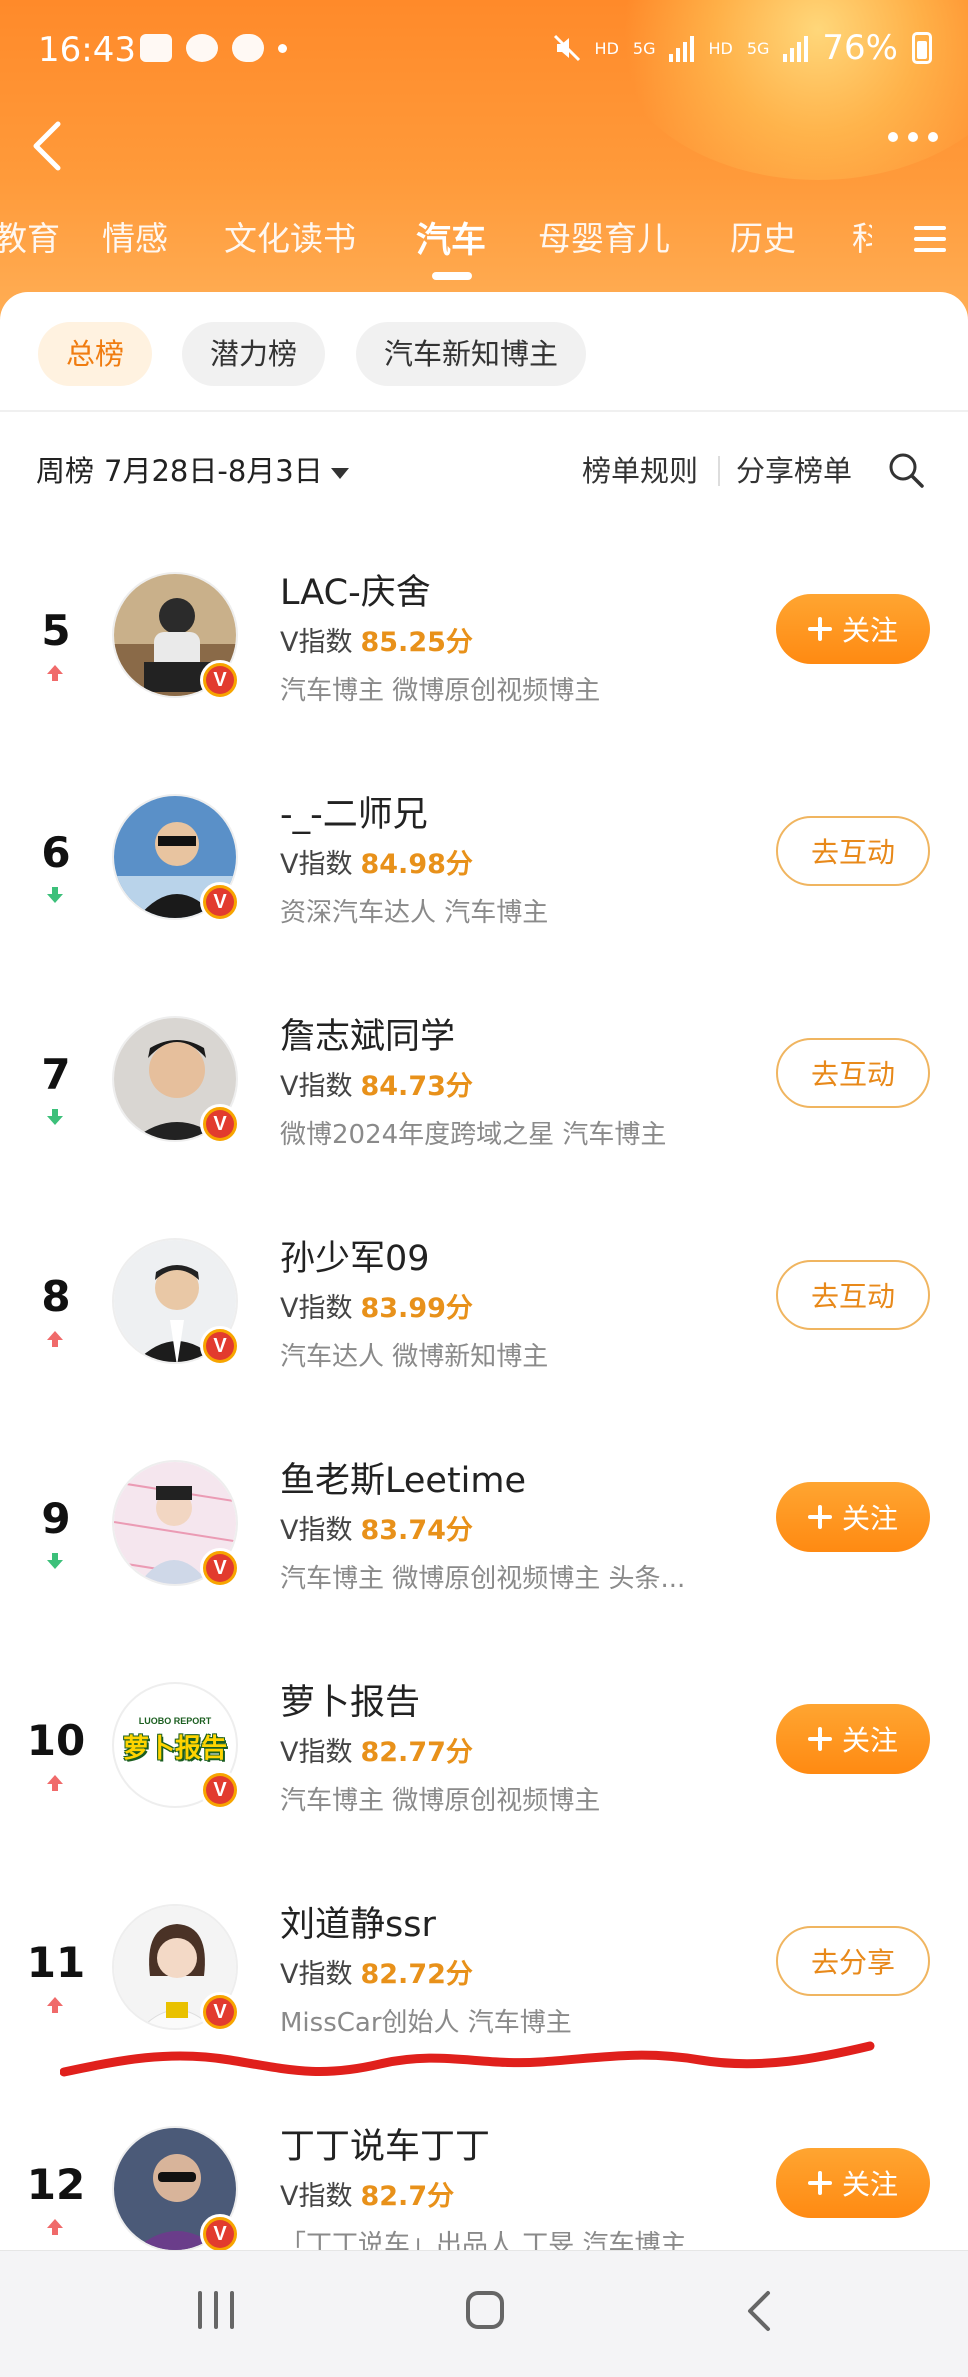  I want to click on blogger-name: 丁丁说车丁丁, so click(385, 2143).